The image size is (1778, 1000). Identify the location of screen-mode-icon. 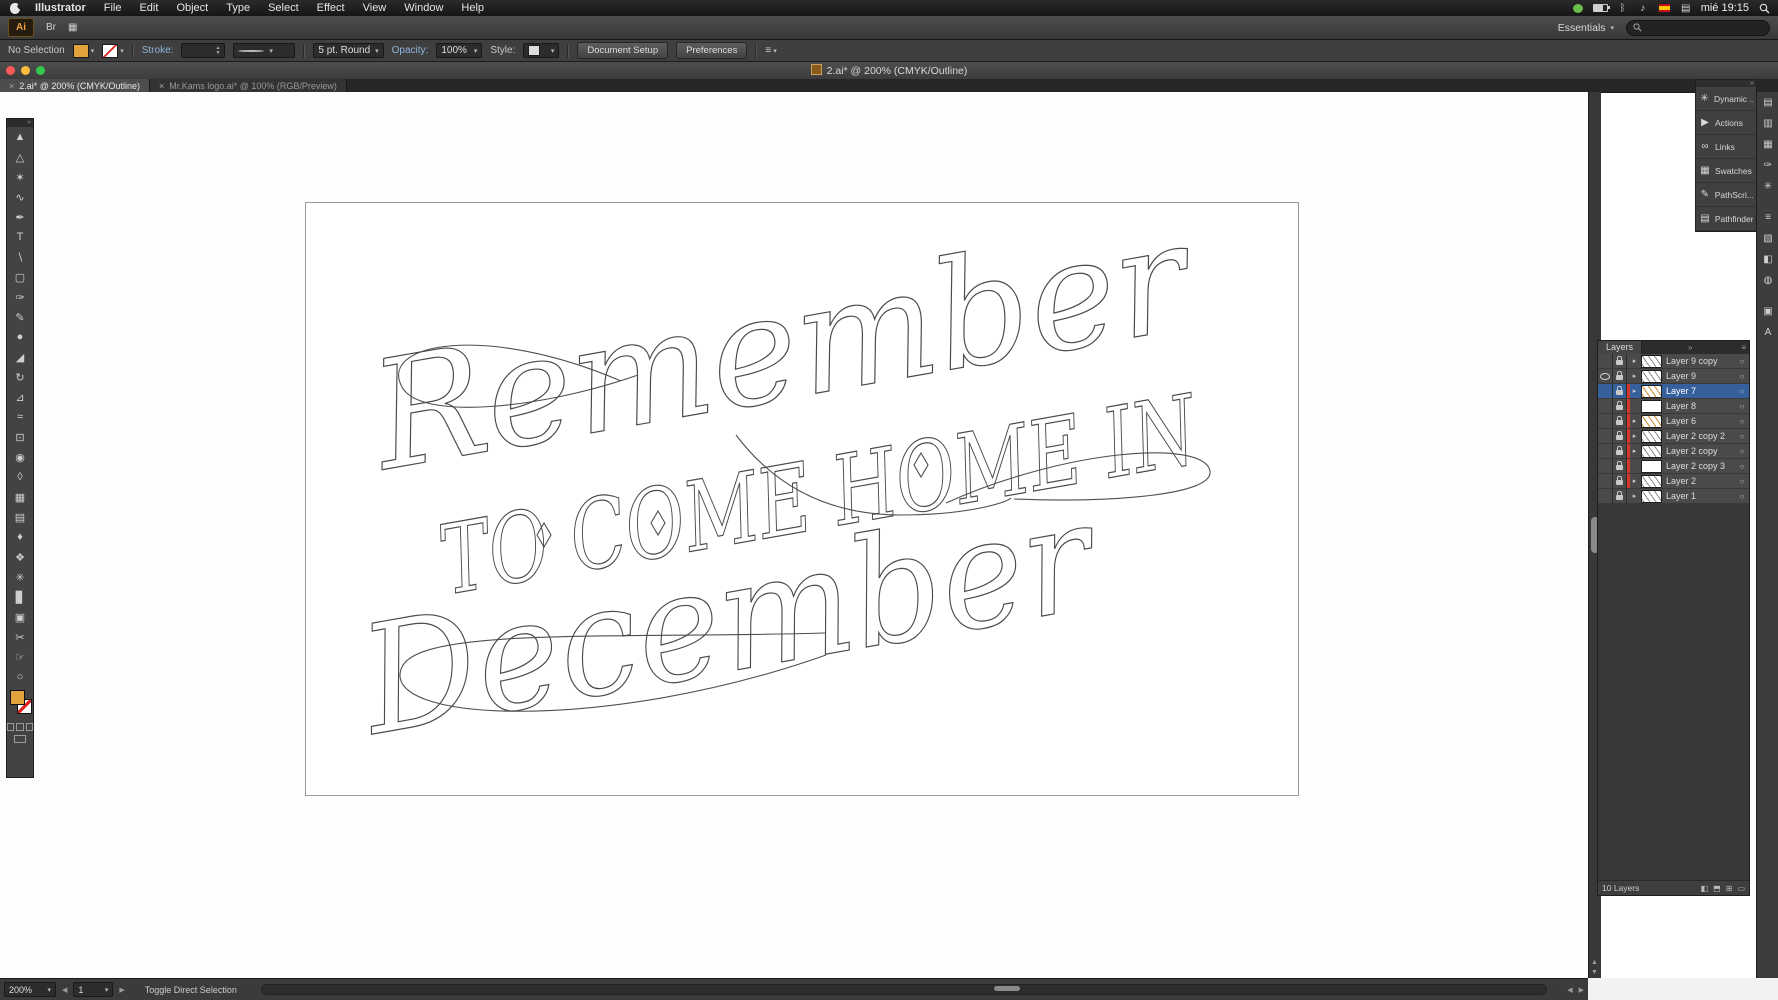
(20, 739).